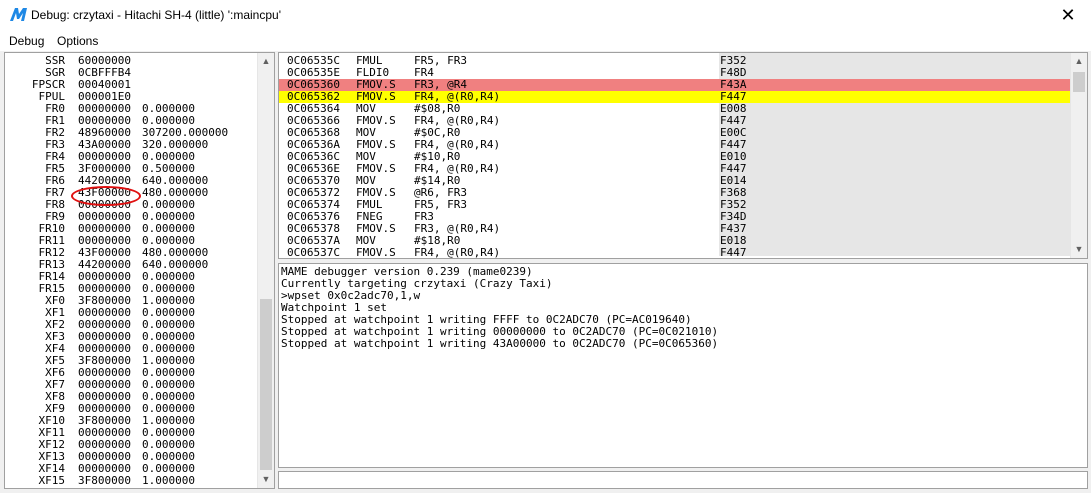 Image resolution: width=1091 pixels, height=493 pixels. Describe the element at coordinates (675, 97) in the screenshot. I see `current-pc-row: 0C065362 FMOV.S FR4, @(R0,R4) F447` at that location.